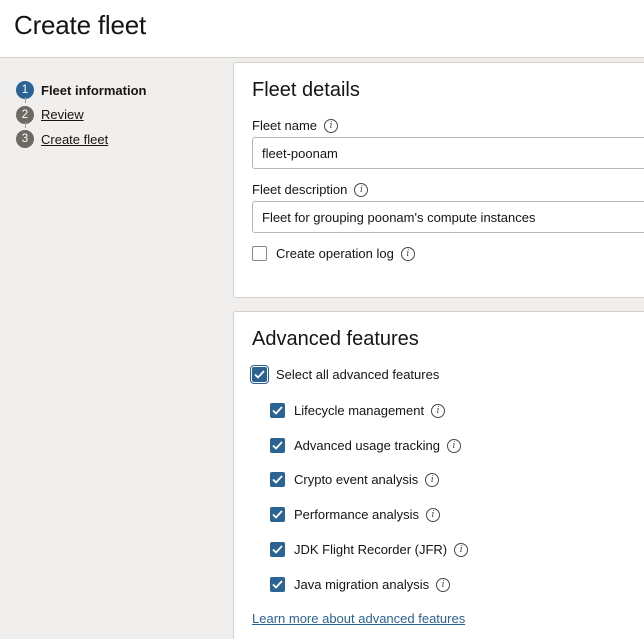 This screenshot has height=639, width=644. Describe the element at coordinates (94, 90) in the screenshot. I see `step-label: Fleet information` at that location.